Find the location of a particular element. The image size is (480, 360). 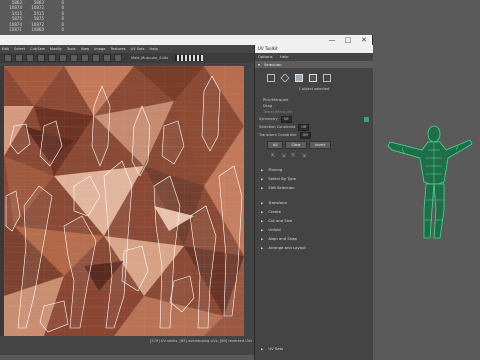

group-soft-selection-label: Soft Selection is located at coordinates (281, 187).